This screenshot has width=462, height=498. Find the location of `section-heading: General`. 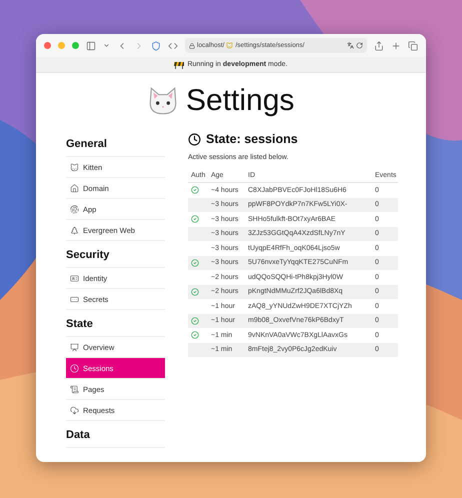

section-heading: General is located at coordinates (115, 147).